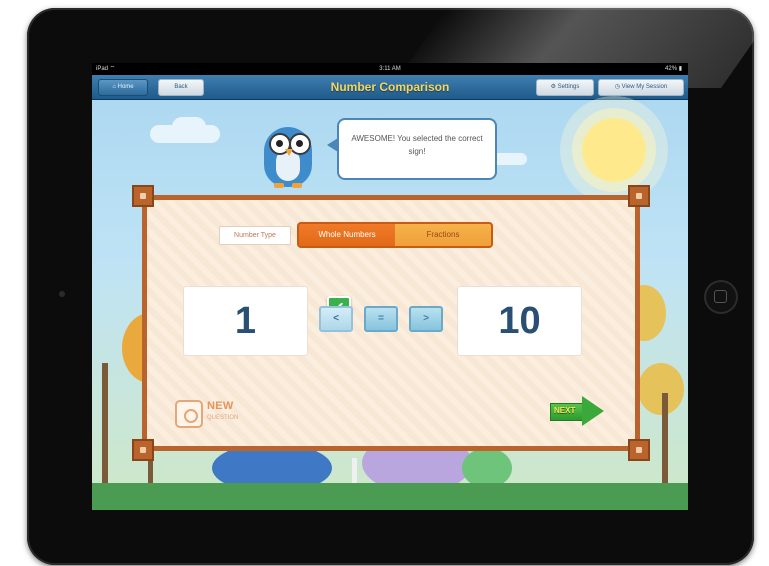 The height and width of the screenshot is (566, 769). Describe the element at coordinates (673, 69) in the screenshot. I see `battery-indicator: 42% ▮` at that location.